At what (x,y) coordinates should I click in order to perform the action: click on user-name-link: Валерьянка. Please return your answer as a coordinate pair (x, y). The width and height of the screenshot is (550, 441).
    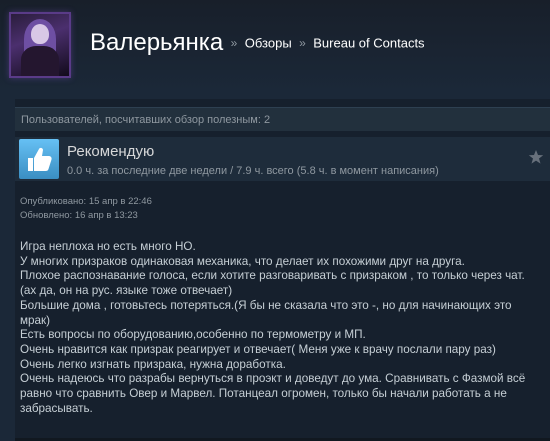
    Looking at the image, I should click on (156, 42).